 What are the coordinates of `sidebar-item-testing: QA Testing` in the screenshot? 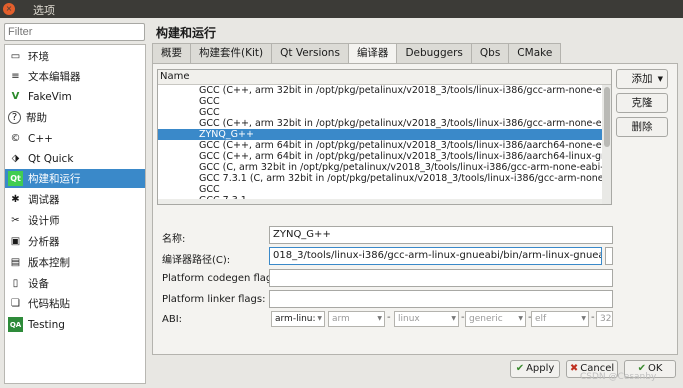 It's located at (75, 324).